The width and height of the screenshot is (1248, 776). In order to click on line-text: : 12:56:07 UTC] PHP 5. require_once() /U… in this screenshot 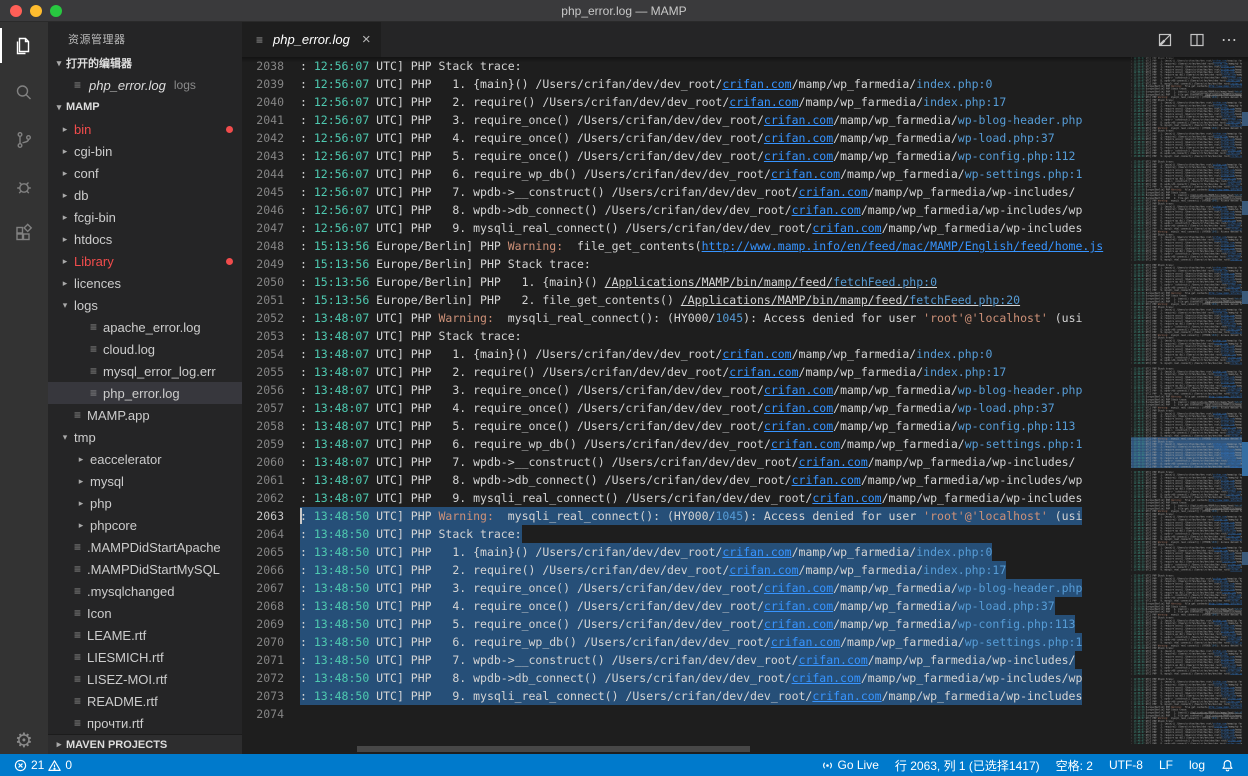, I will do `click(688, 156)`.